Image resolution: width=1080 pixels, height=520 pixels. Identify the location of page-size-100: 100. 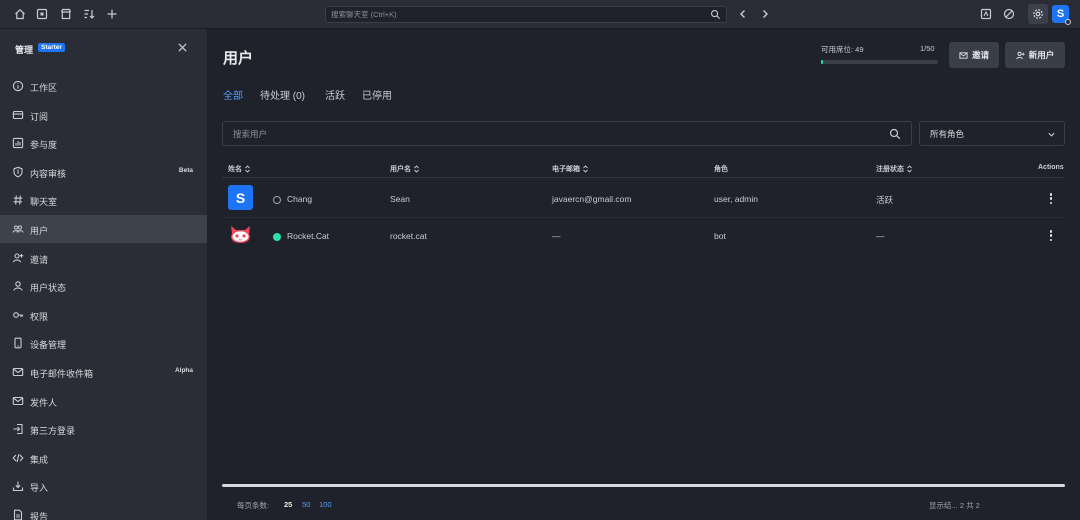
(325, 504).